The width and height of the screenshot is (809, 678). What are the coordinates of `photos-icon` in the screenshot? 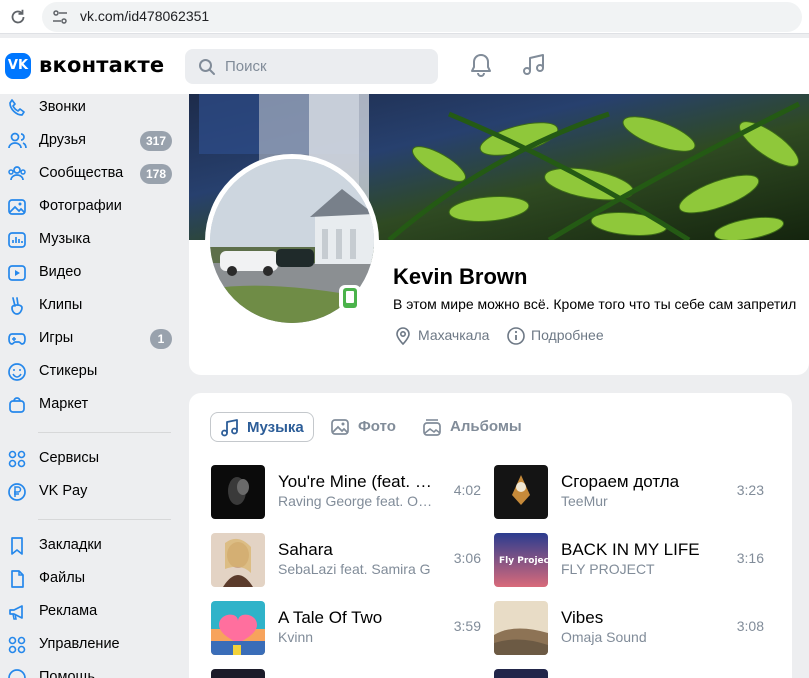 It's located at (17, 207).